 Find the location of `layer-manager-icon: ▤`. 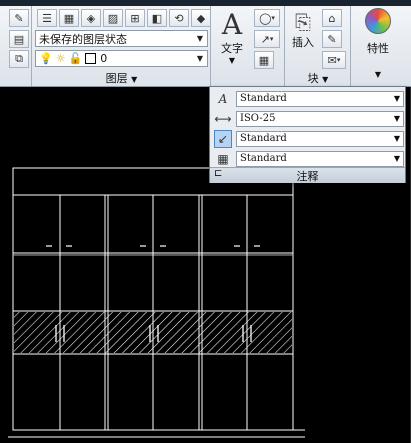

layer-manager-icon: ▤ is located at coordinates (19, 39).